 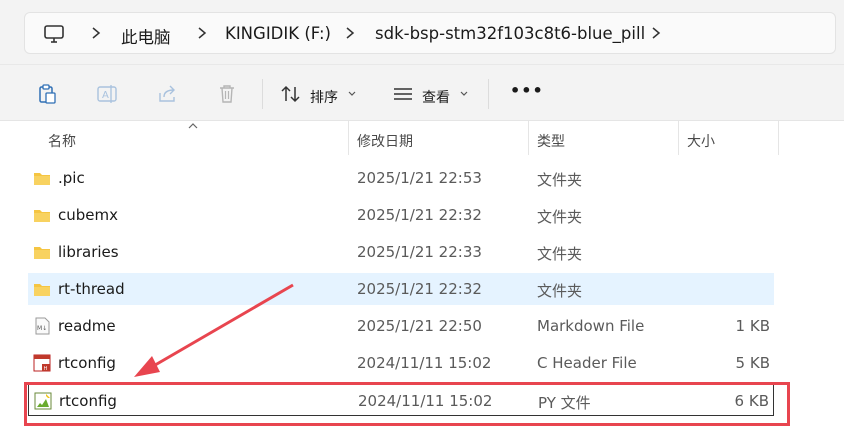 I want to click on svg-text: M↓, so click(x=42, y=328).